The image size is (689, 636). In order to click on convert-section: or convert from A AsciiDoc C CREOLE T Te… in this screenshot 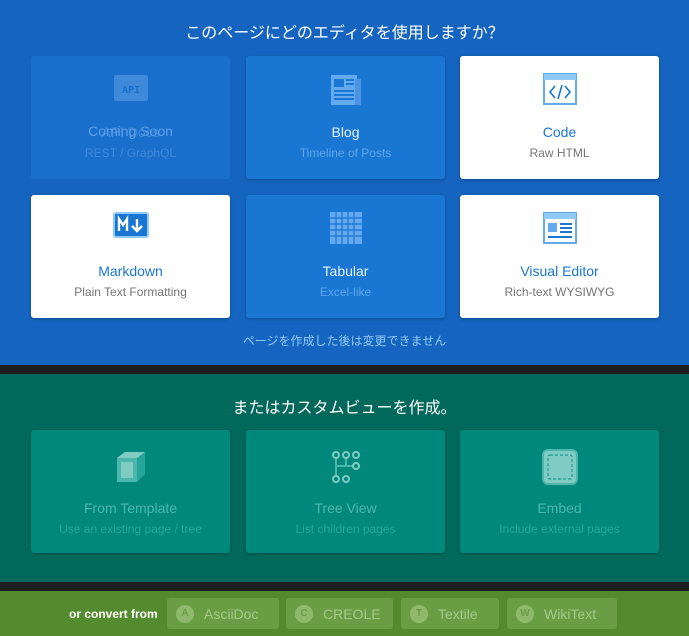, I will do `click(344, 613)`.